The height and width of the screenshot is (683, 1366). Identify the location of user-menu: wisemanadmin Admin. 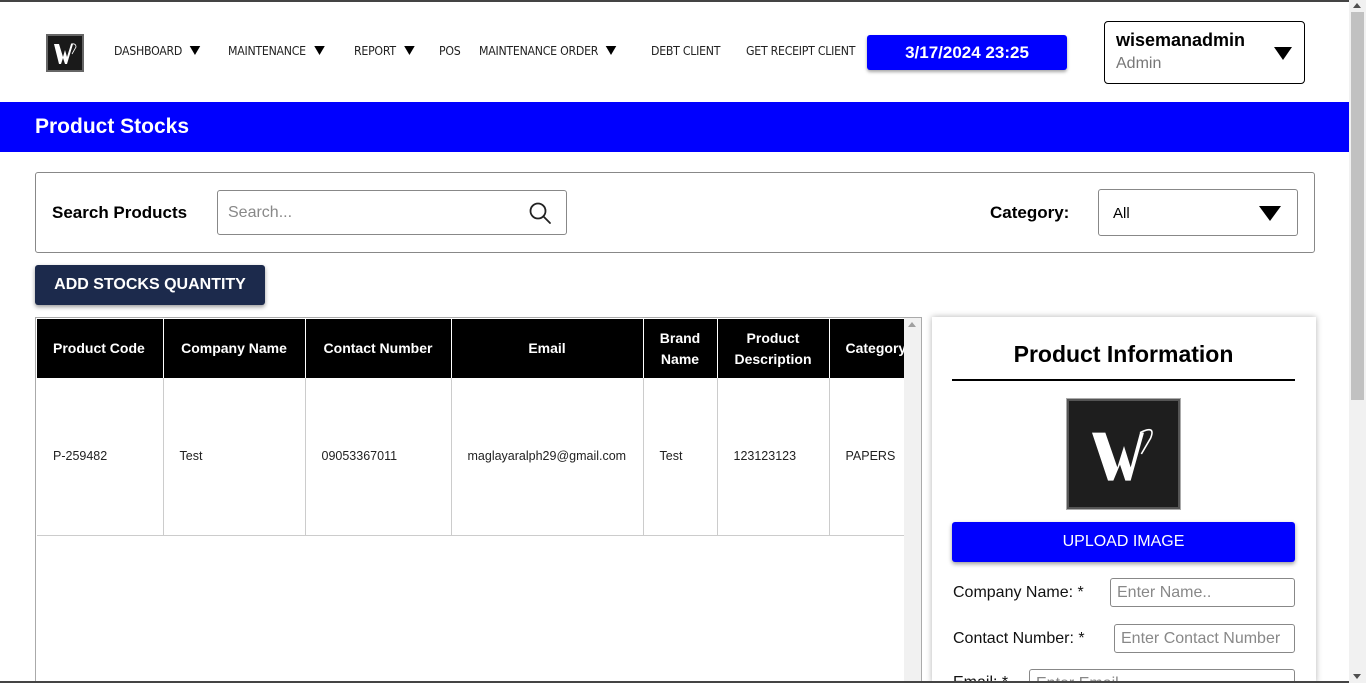
(1204, 52).